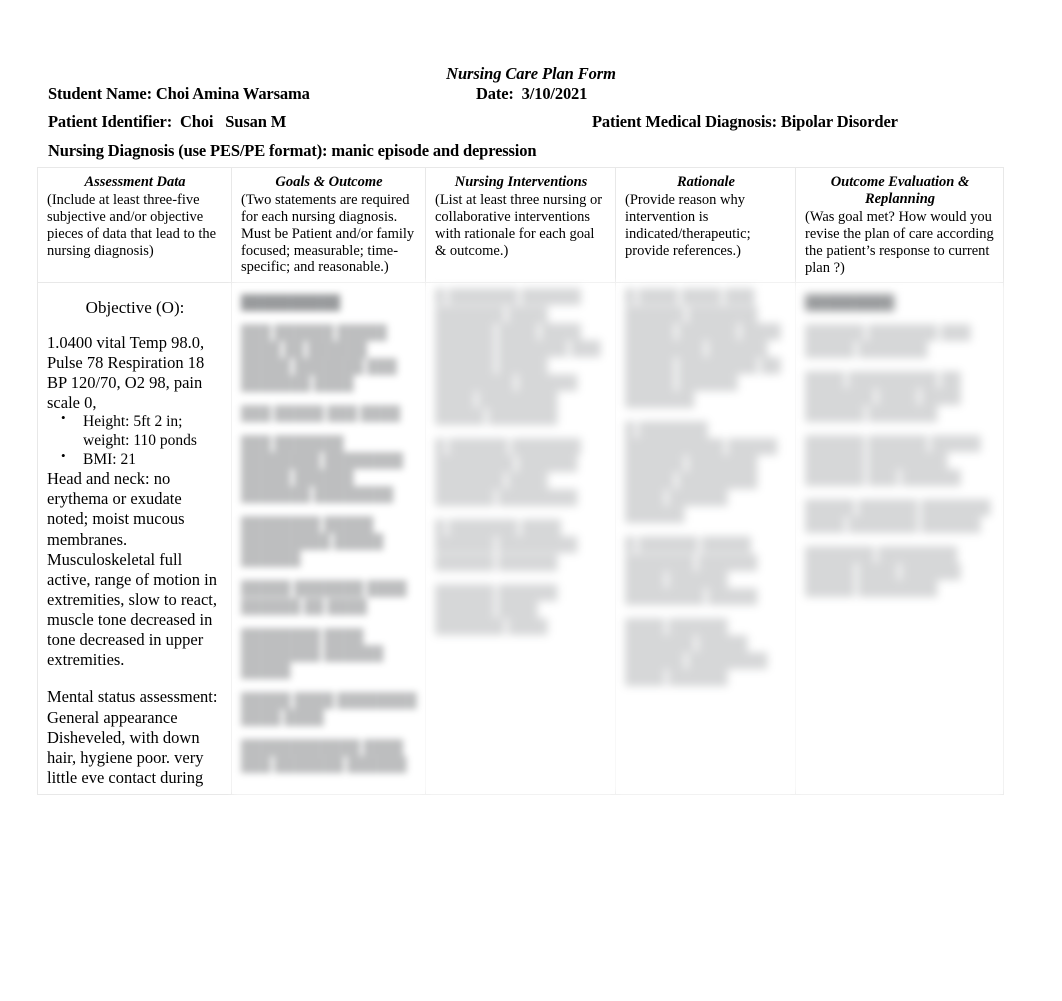 The image size is (1062, 1001). I want to click on student-name-field: Student Name: Choi Amina Warsama, so click(179, 93).